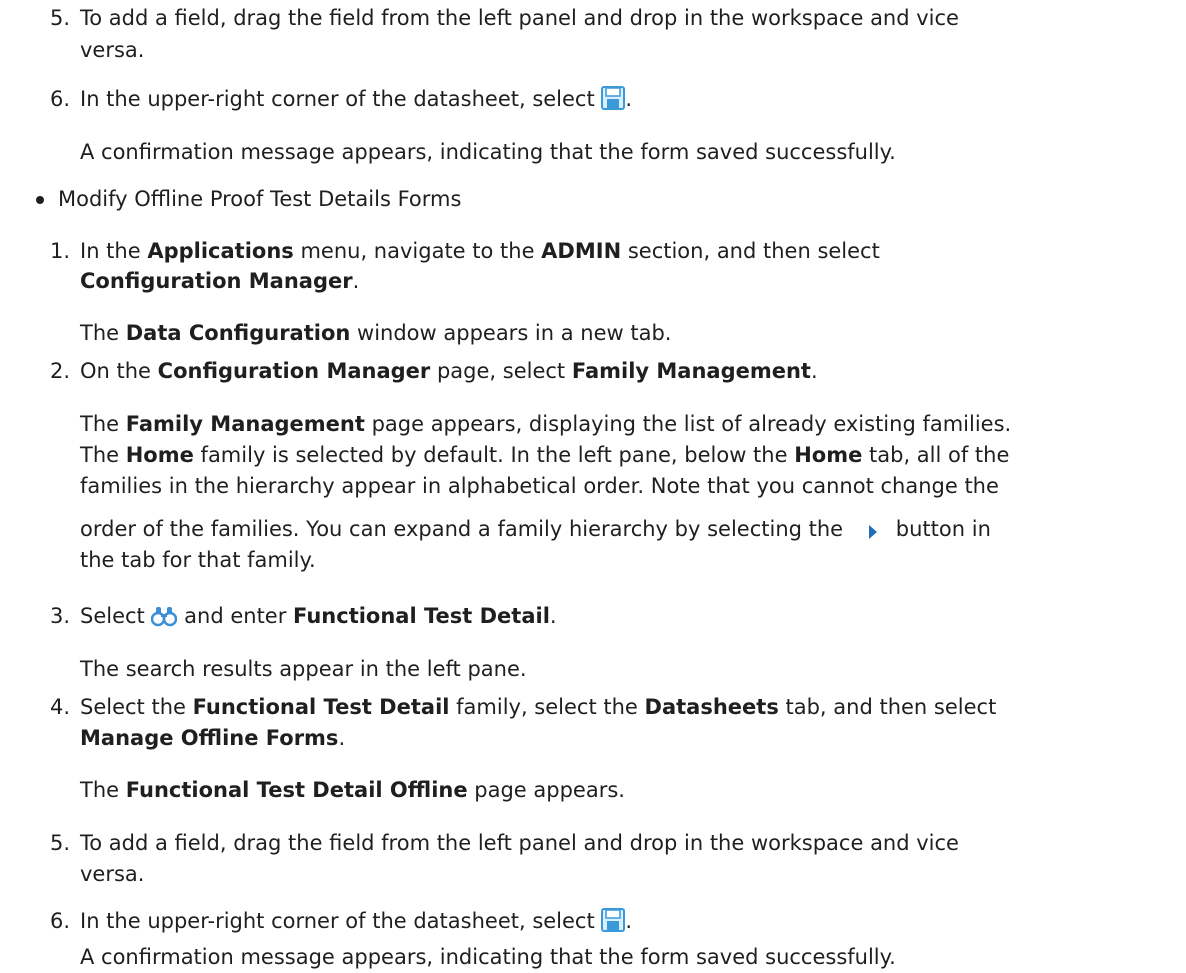 Image resolution: width=1186 pixels, height=973 pixels. What do you see at coordinates (318, 618) in the screenshot?
I see `step-text: Select and enter Functional Test Detail.` at bounding box center [318, 618].